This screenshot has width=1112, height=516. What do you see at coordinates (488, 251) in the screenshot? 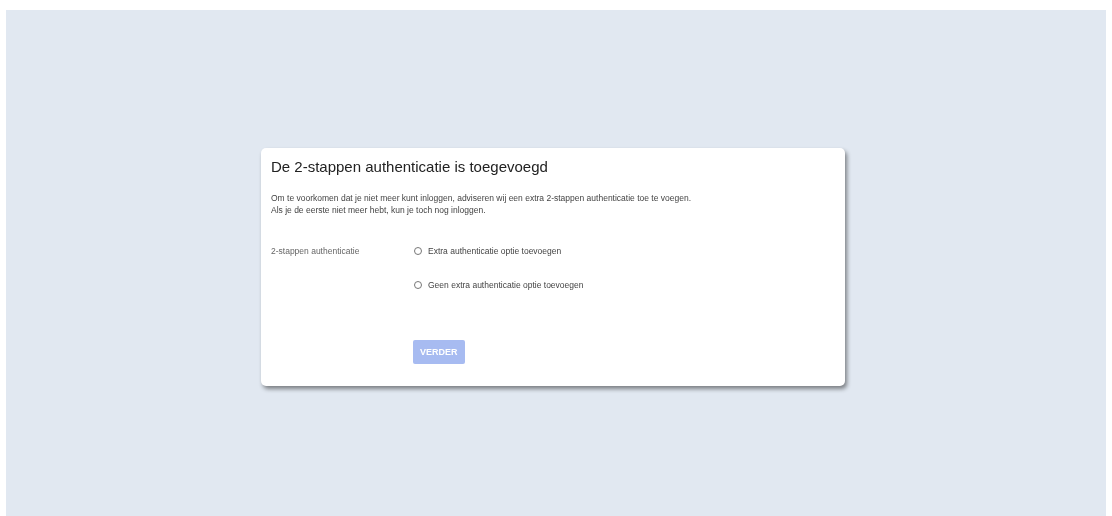
I see `radio-option: Extra authenticatie optie toevoegen` at bounding box center [488, 251].